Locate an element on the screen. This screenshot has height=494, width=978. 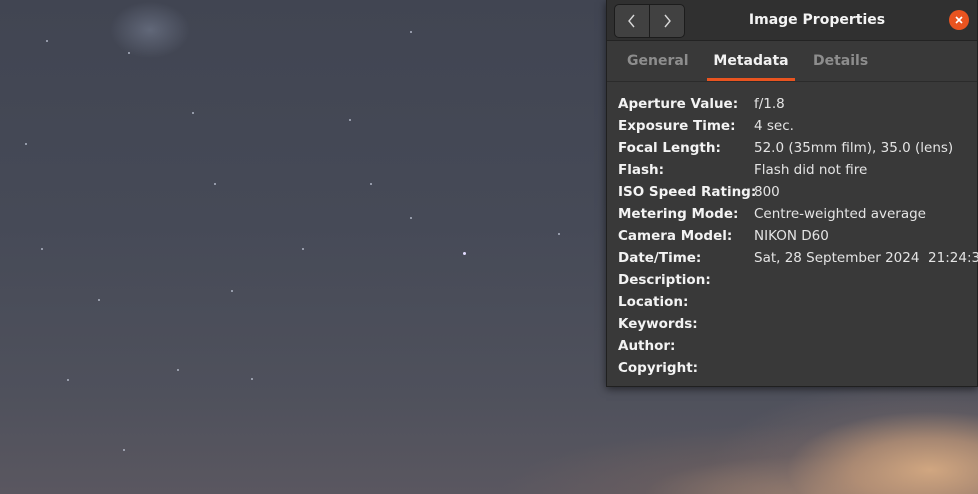
property-label: Date/Time: is located at coordinates (660, 258).